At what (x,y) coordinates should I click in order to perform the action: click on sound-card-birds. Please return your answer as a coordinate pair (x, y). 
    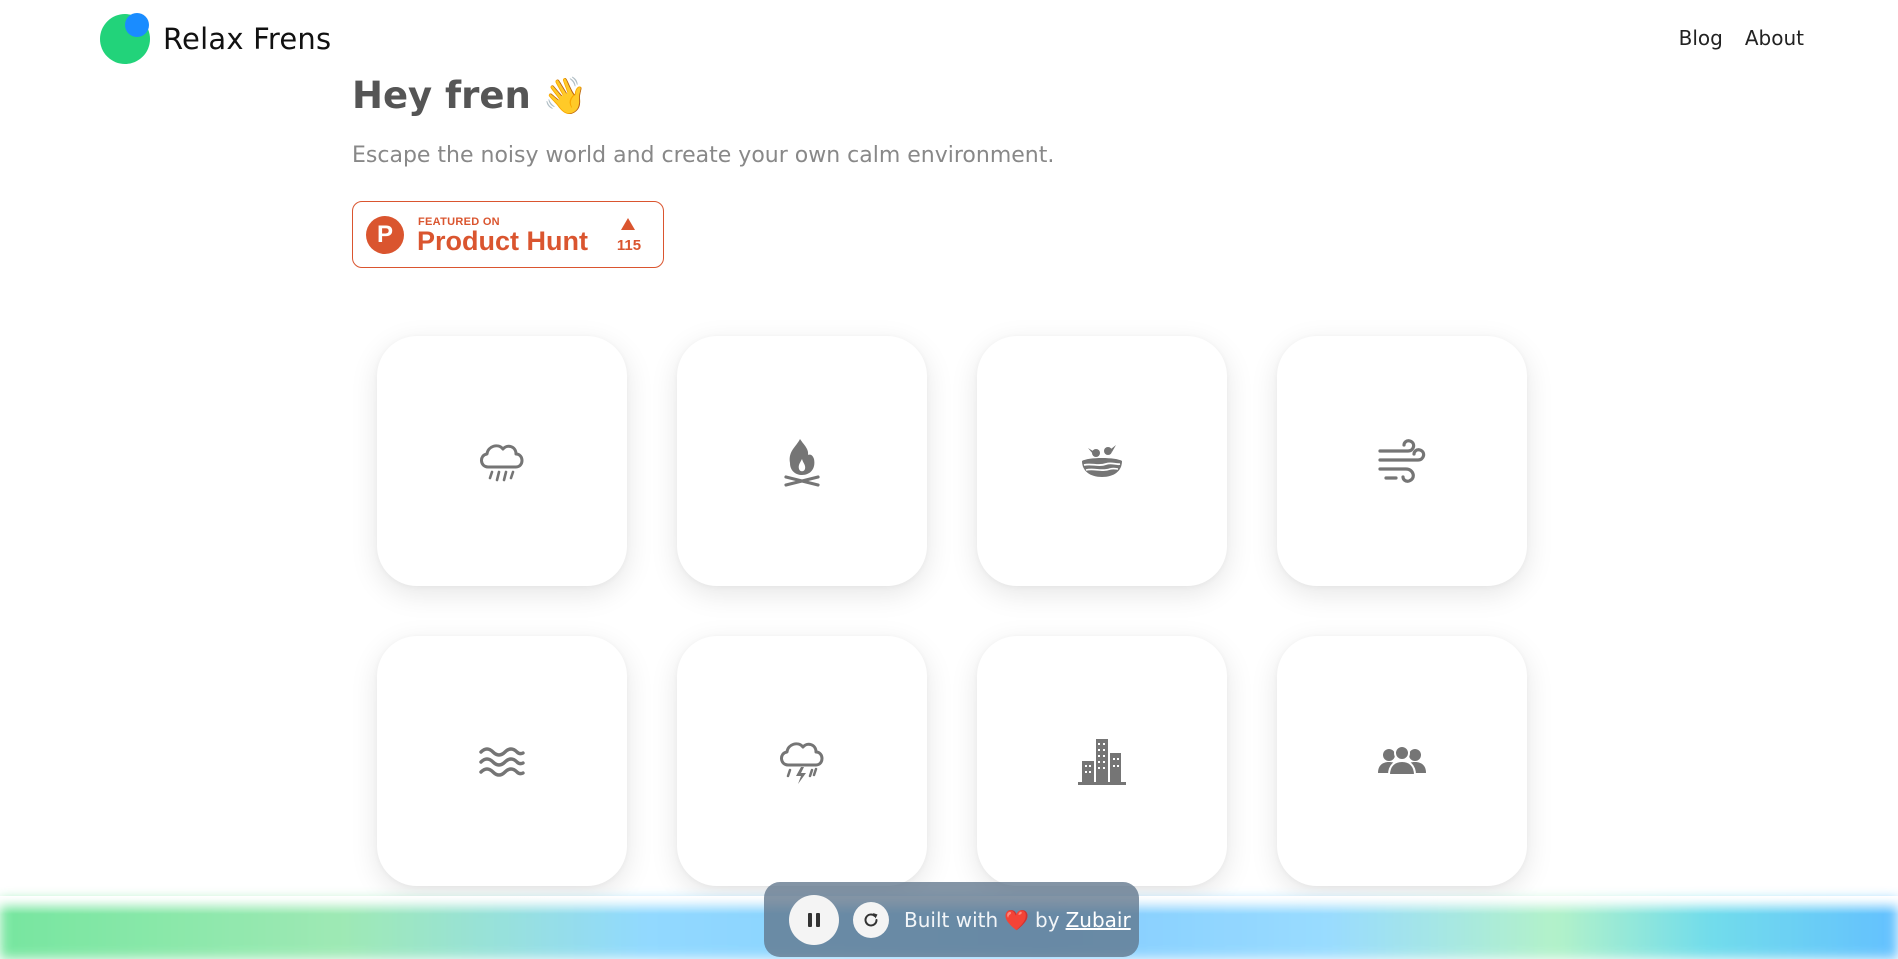
    Looking at the image, I should click on (1102, 461).